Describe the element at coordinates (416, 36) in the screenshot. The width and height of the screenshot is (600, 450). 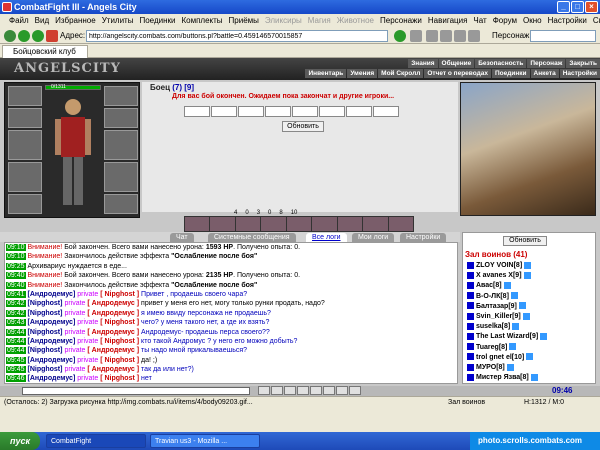
I see `refresh-icon` at that location.